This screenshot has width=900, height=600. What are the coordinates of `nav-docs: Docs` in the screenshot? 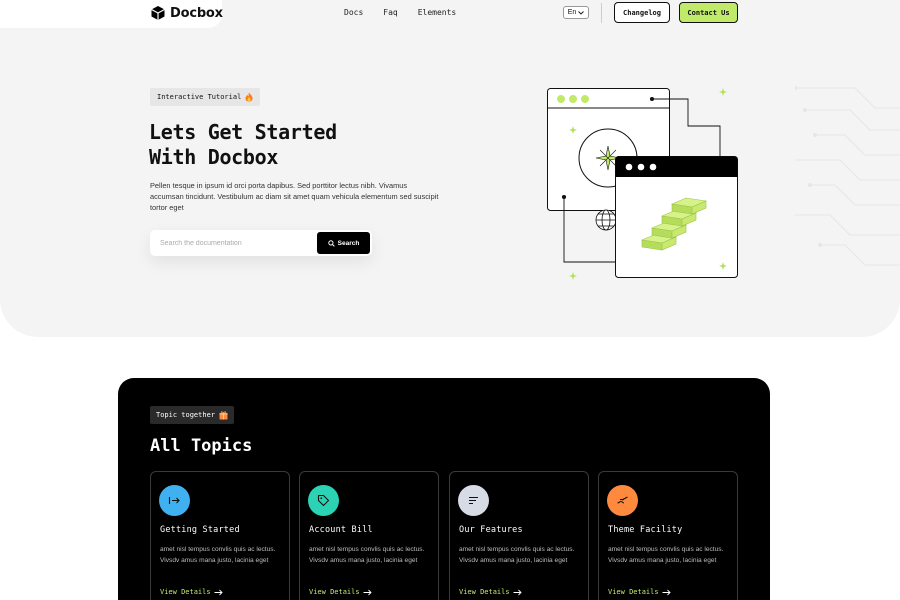 It's located at (353, 12).